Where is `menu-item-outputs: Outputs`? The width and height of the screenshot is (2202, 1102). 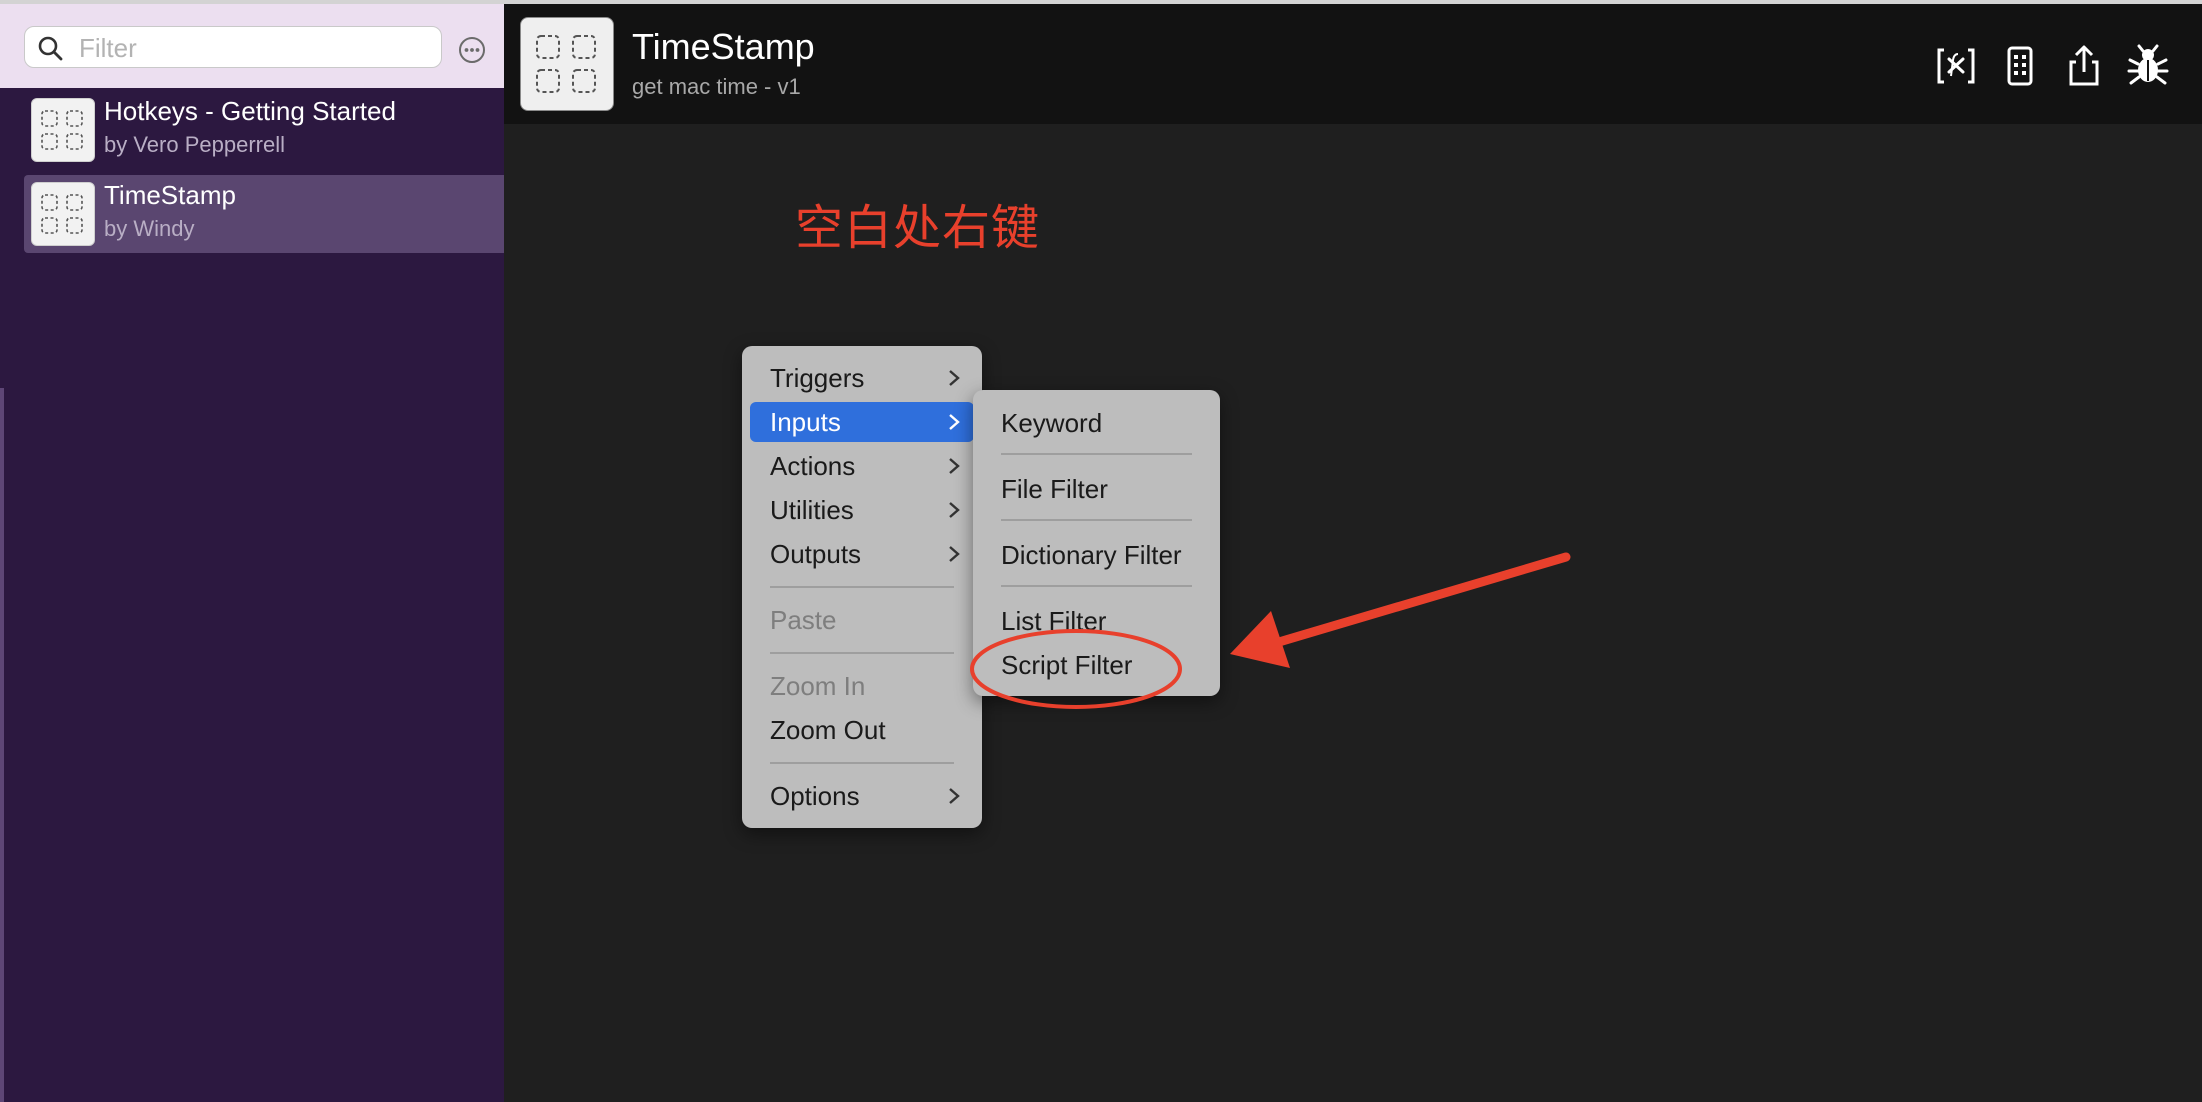 menu-item-outputs: Outputs is located at coordinates (862, 554).